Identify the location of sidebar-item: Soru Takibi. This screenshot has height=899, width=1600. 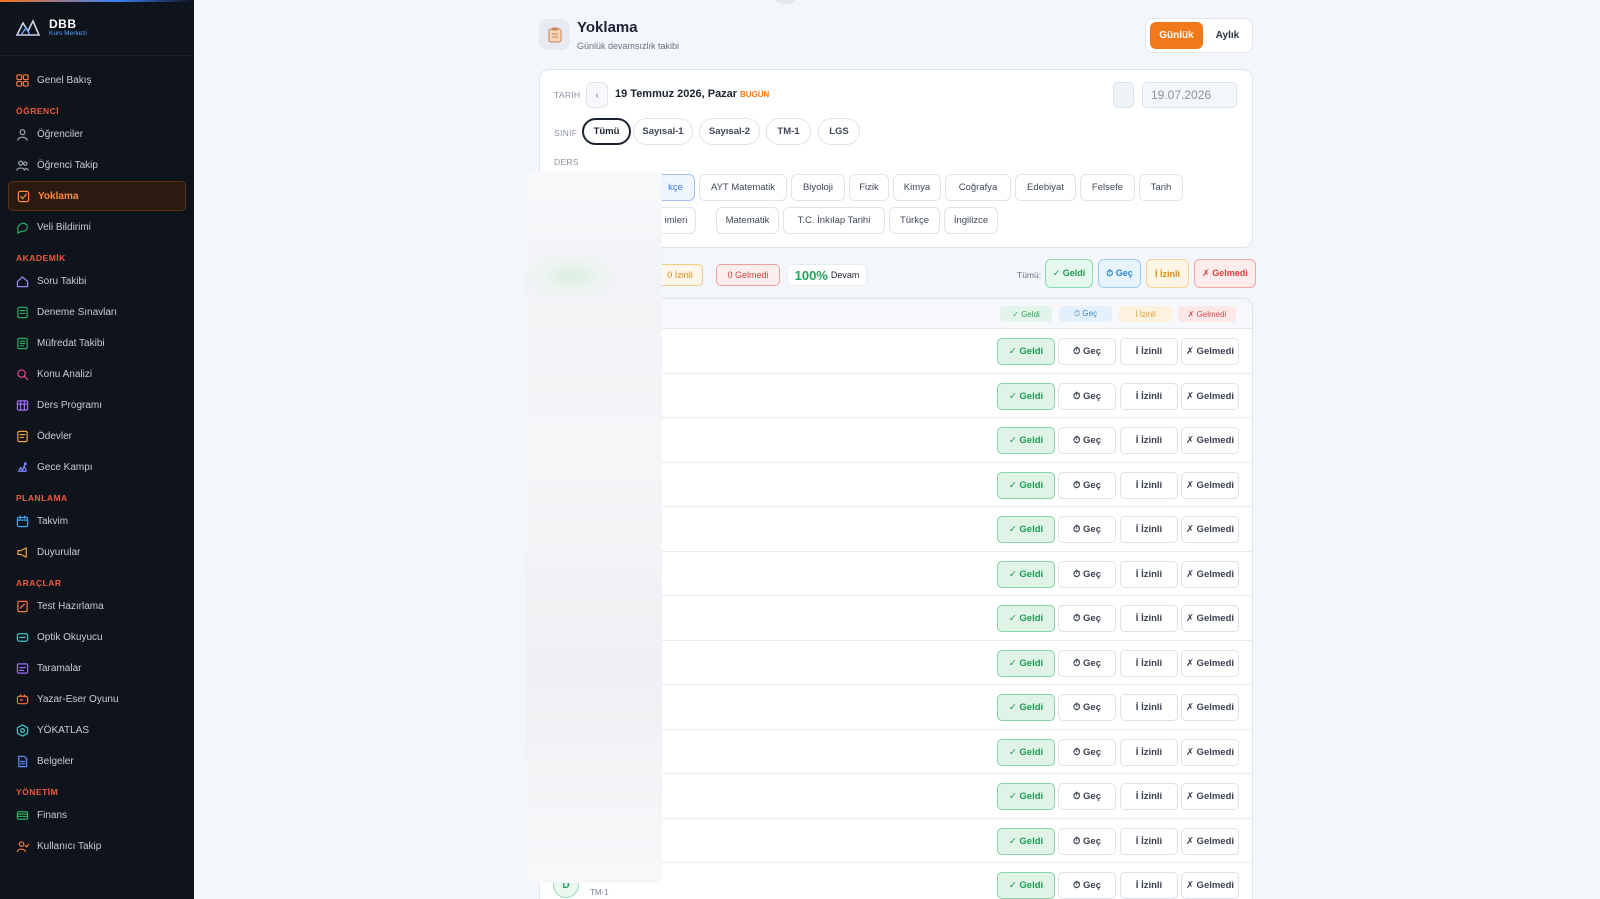
(97, 281).